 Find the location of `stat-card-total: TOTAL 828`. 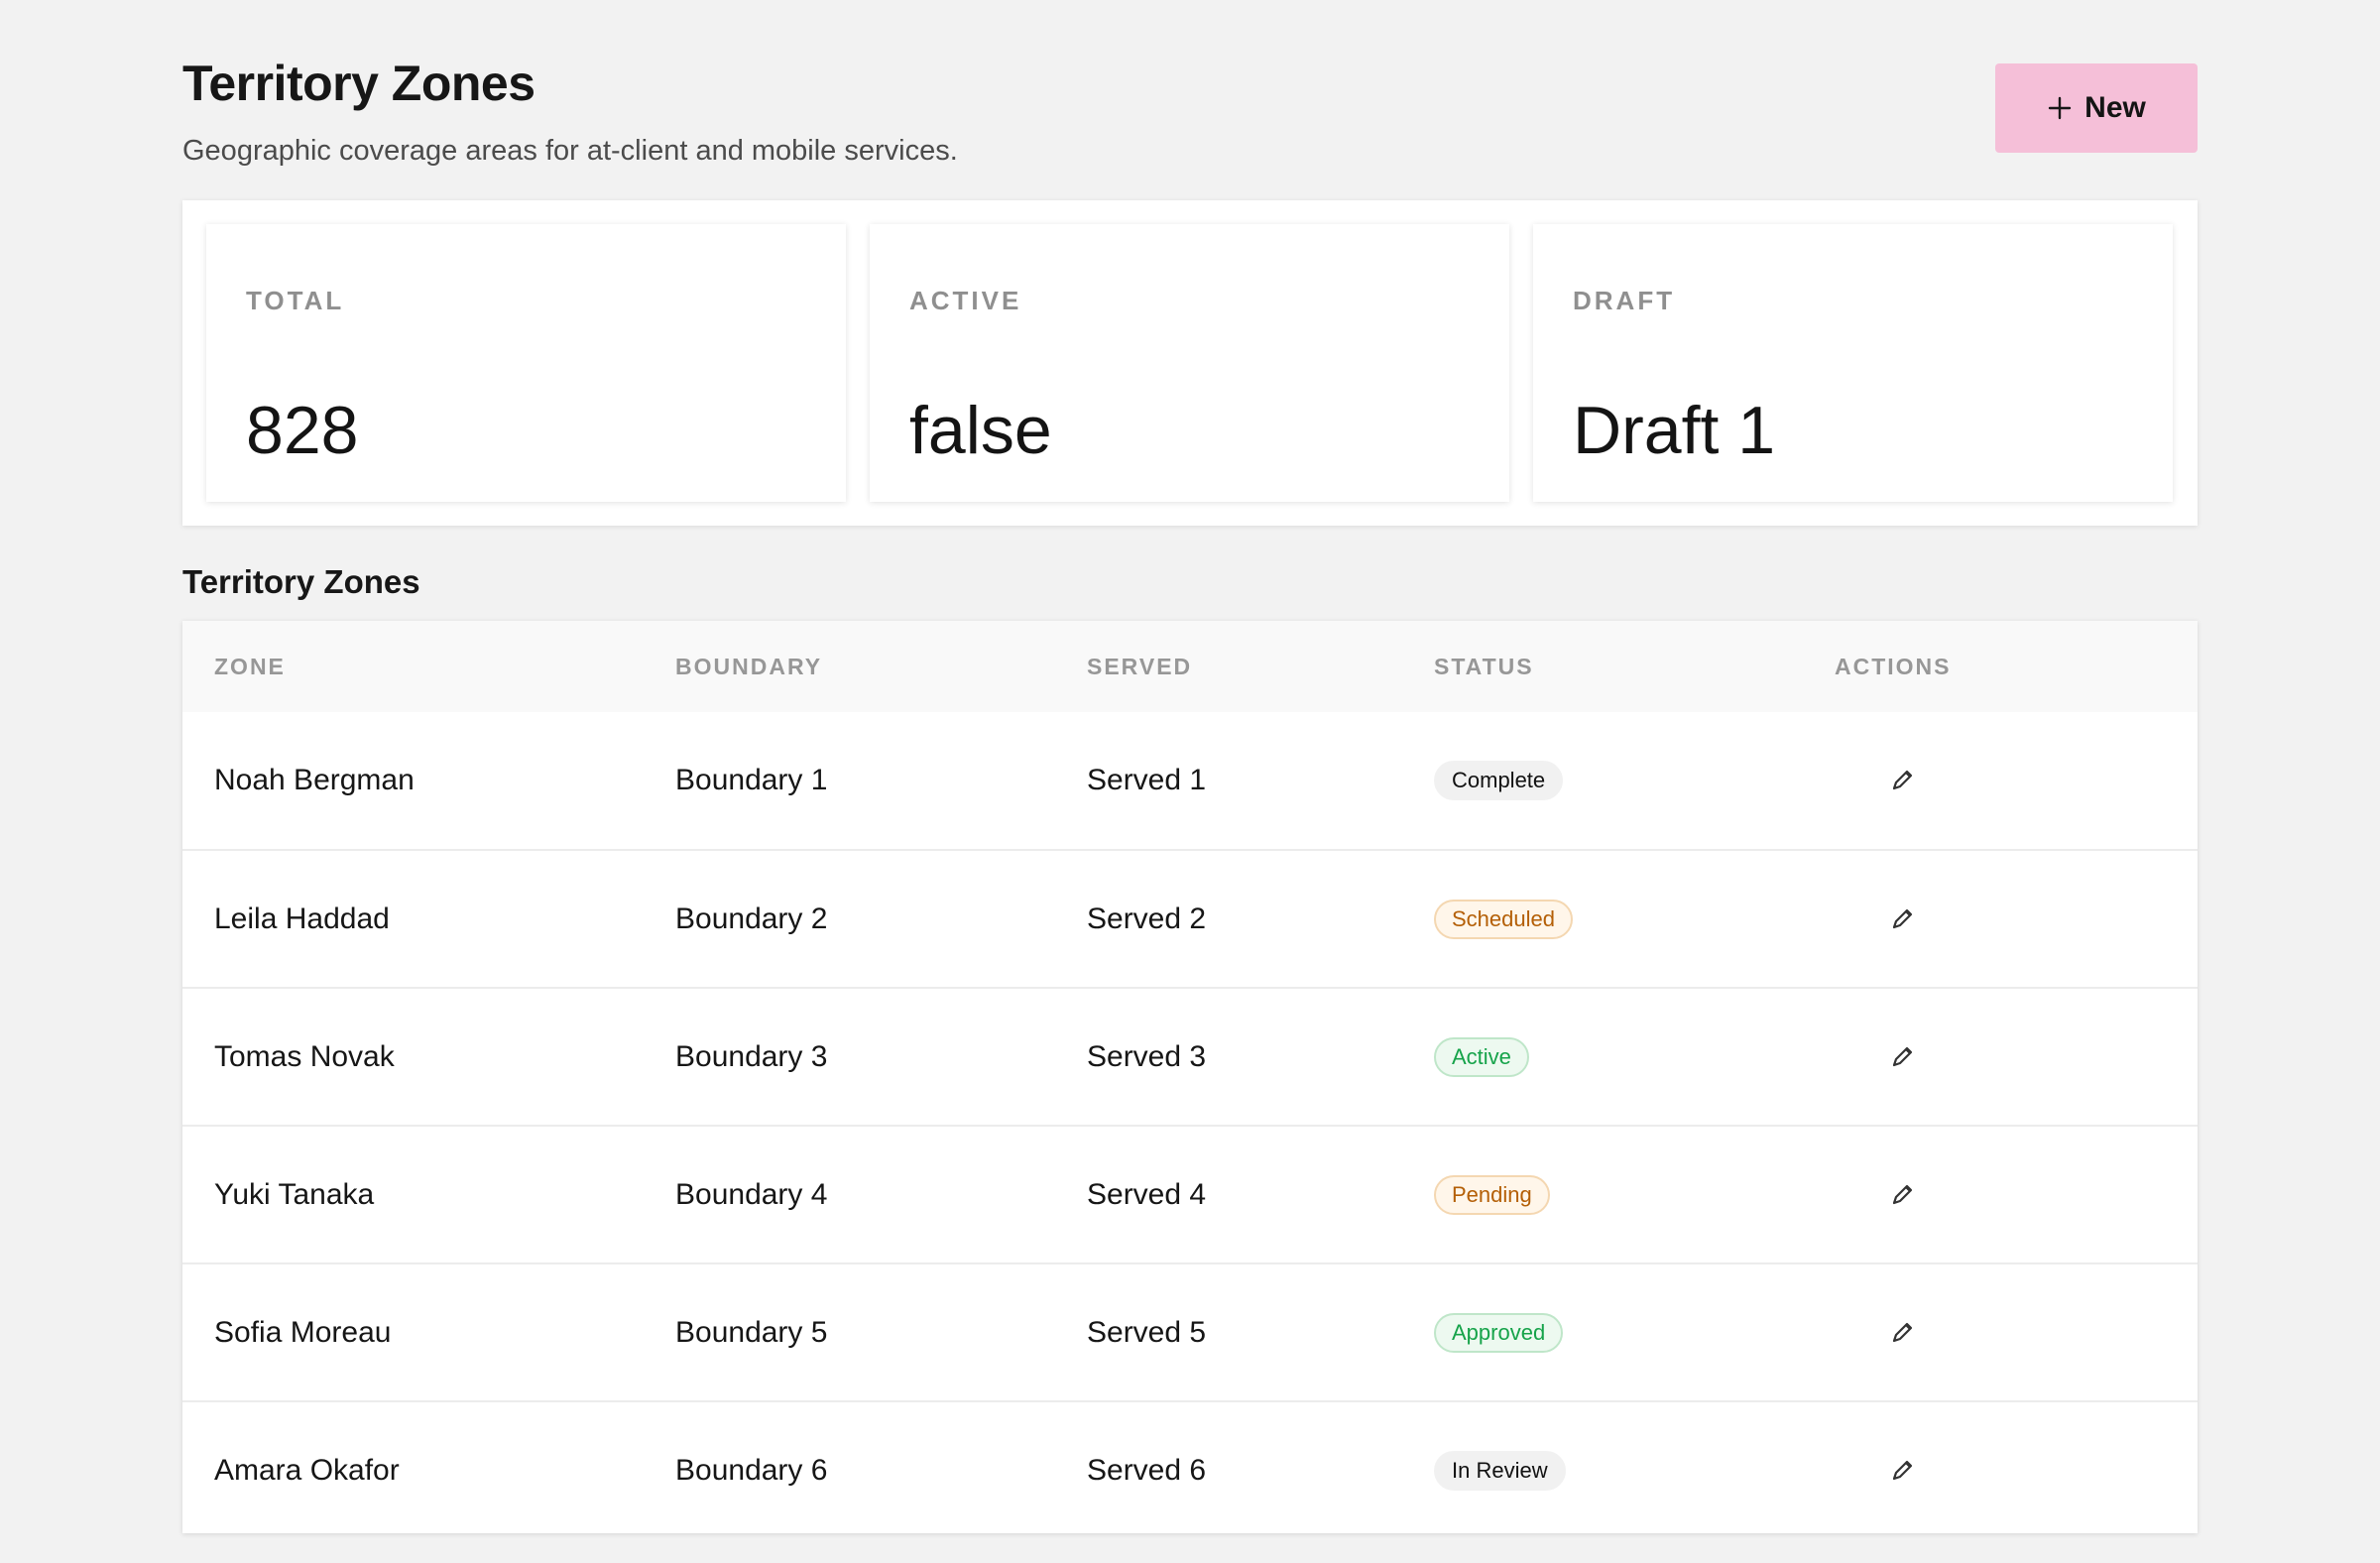

stat-card-total: TOTAL 828 is located at coordinates (526, 363).